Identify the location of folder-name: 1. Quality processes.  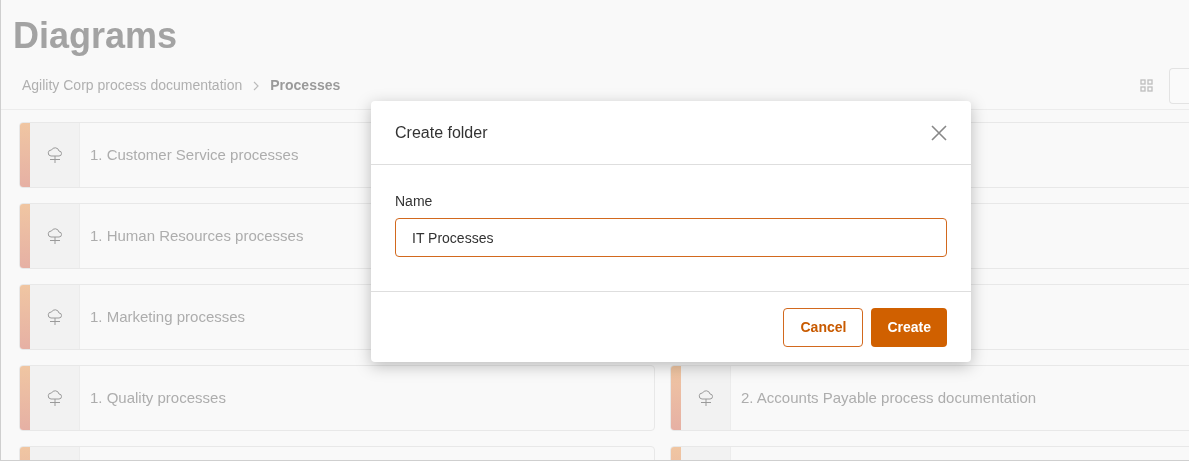
(158, 397).